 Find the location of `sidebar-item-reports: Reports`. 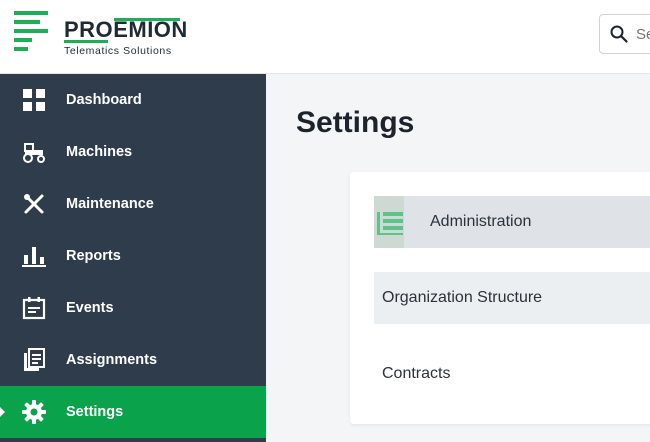

sidebar-item-reports: Reports is located at coordinates (133, 256).